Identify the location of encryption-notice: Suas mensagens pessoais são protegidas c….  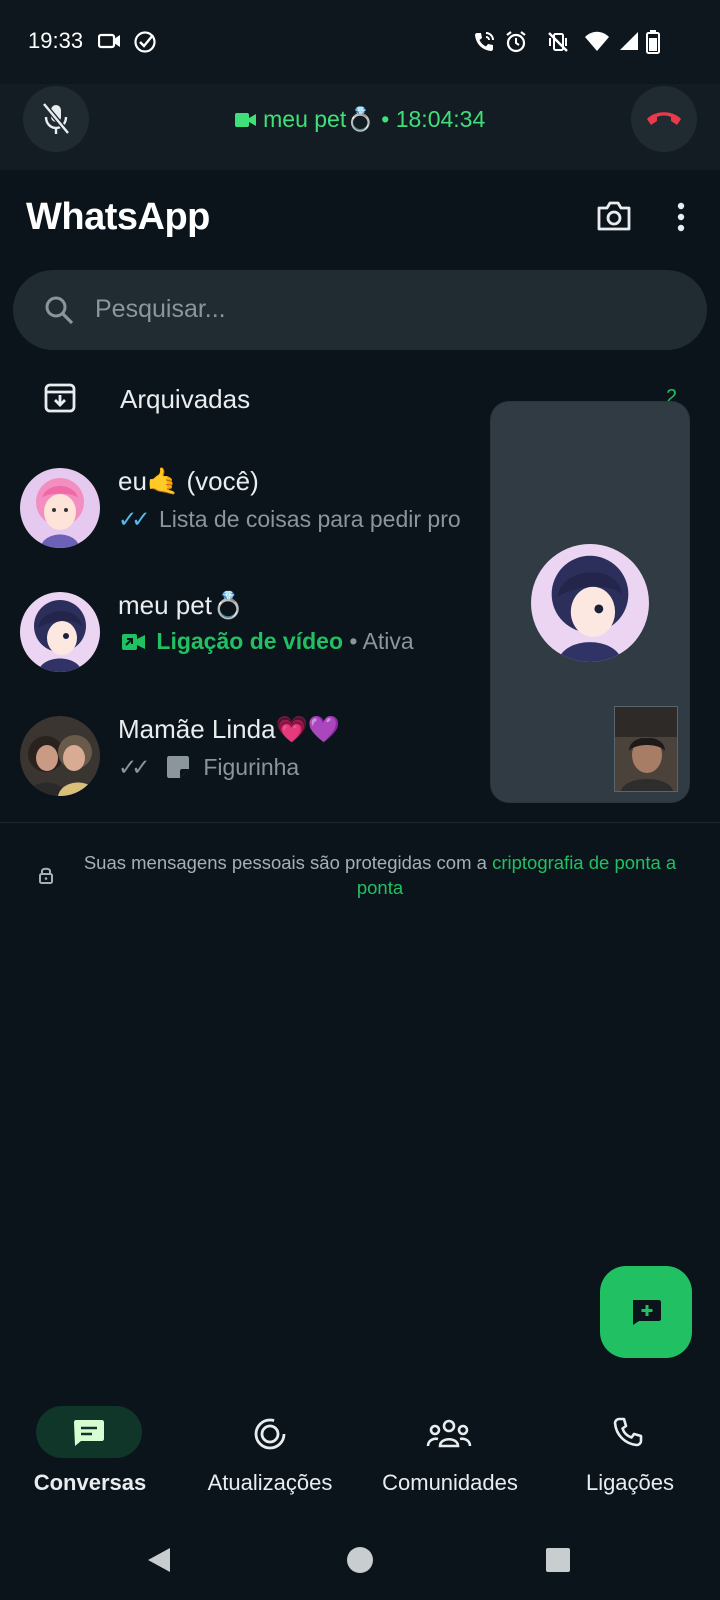
(380, 875).